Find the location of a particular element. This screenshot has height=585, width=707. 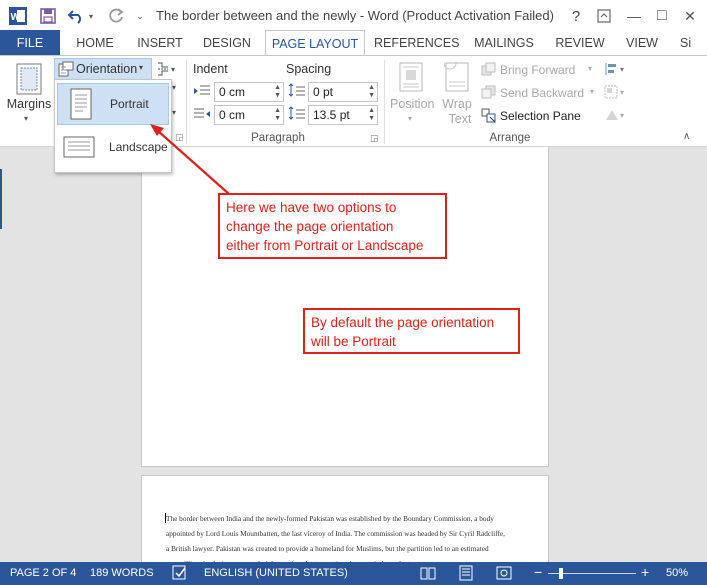

spacing-before-icon is located at coordinates (297, 92).